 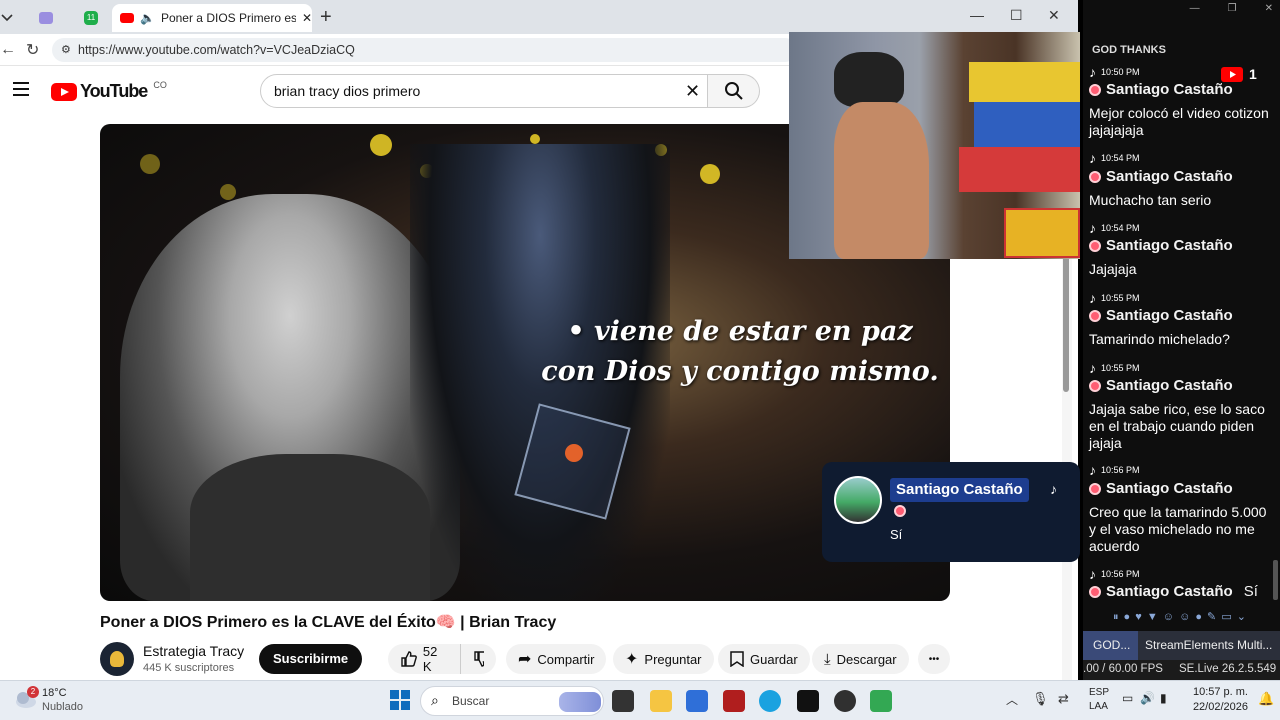 I want to click on search-button, so click(x=734, y=91).